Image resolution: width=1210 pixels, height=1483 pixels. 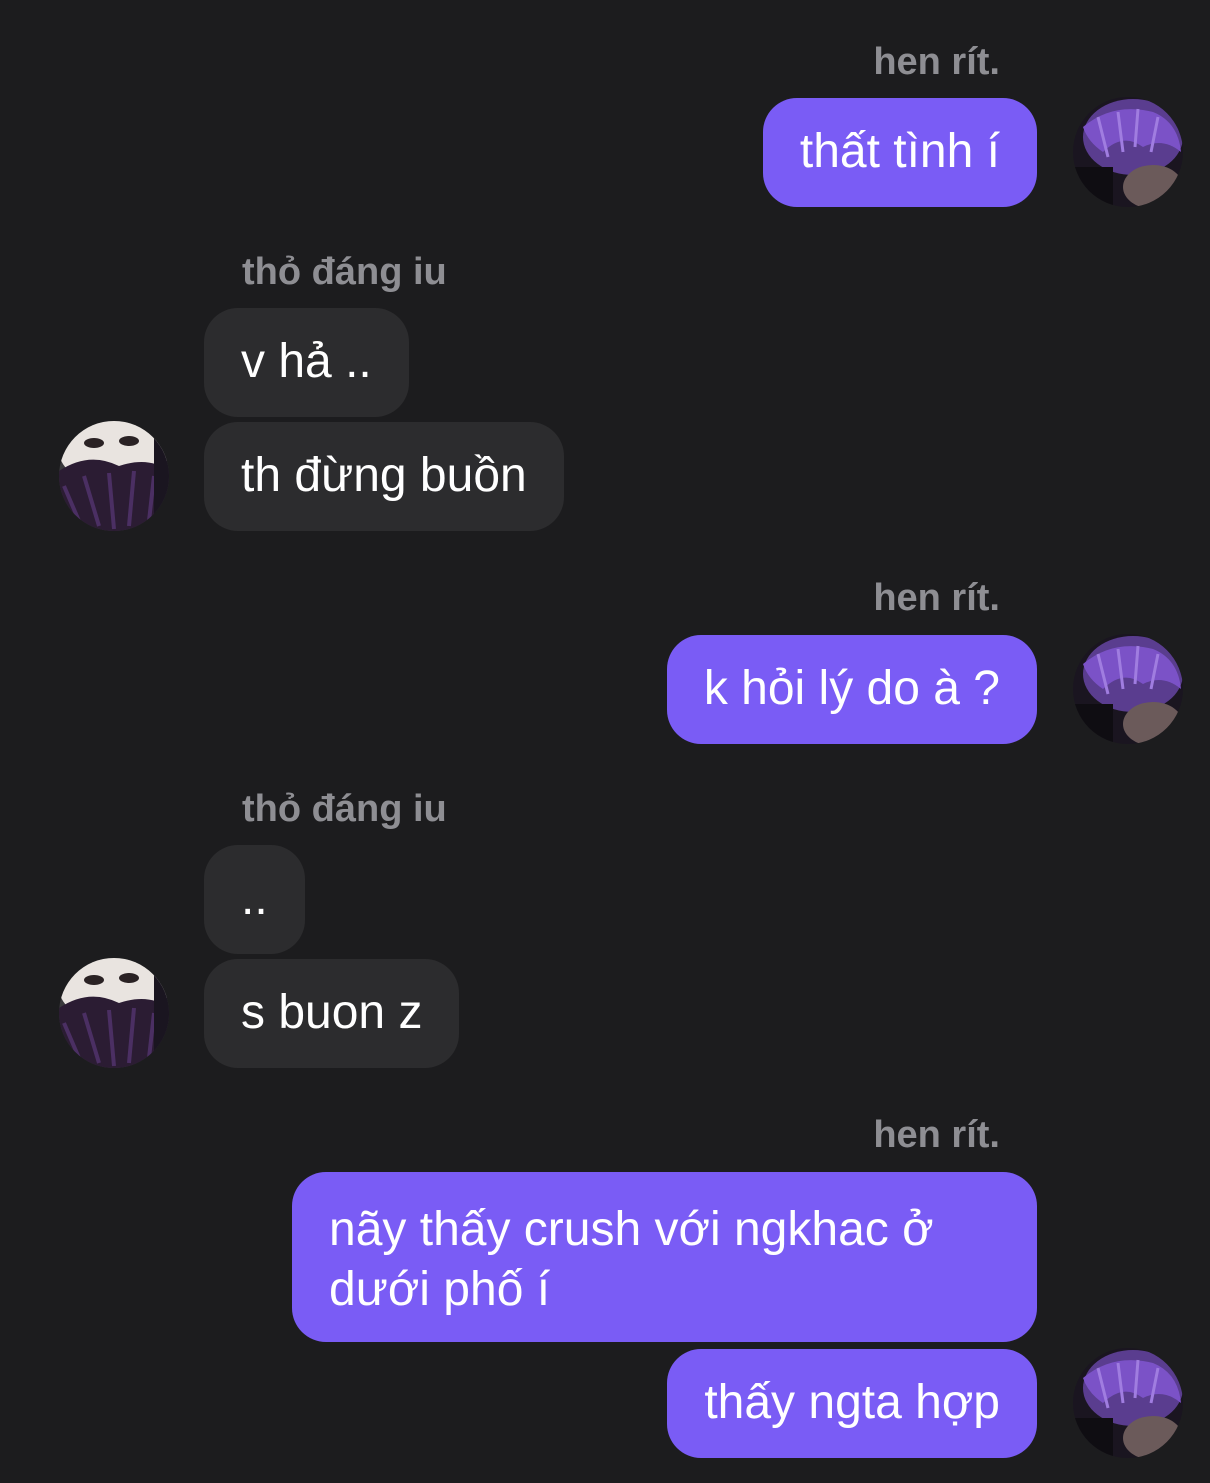 What do you see at coordinates (332, 1013) in the screenshot?
I see `message-bubble-incoming: s buon z` at bounding box center [332, 1013].